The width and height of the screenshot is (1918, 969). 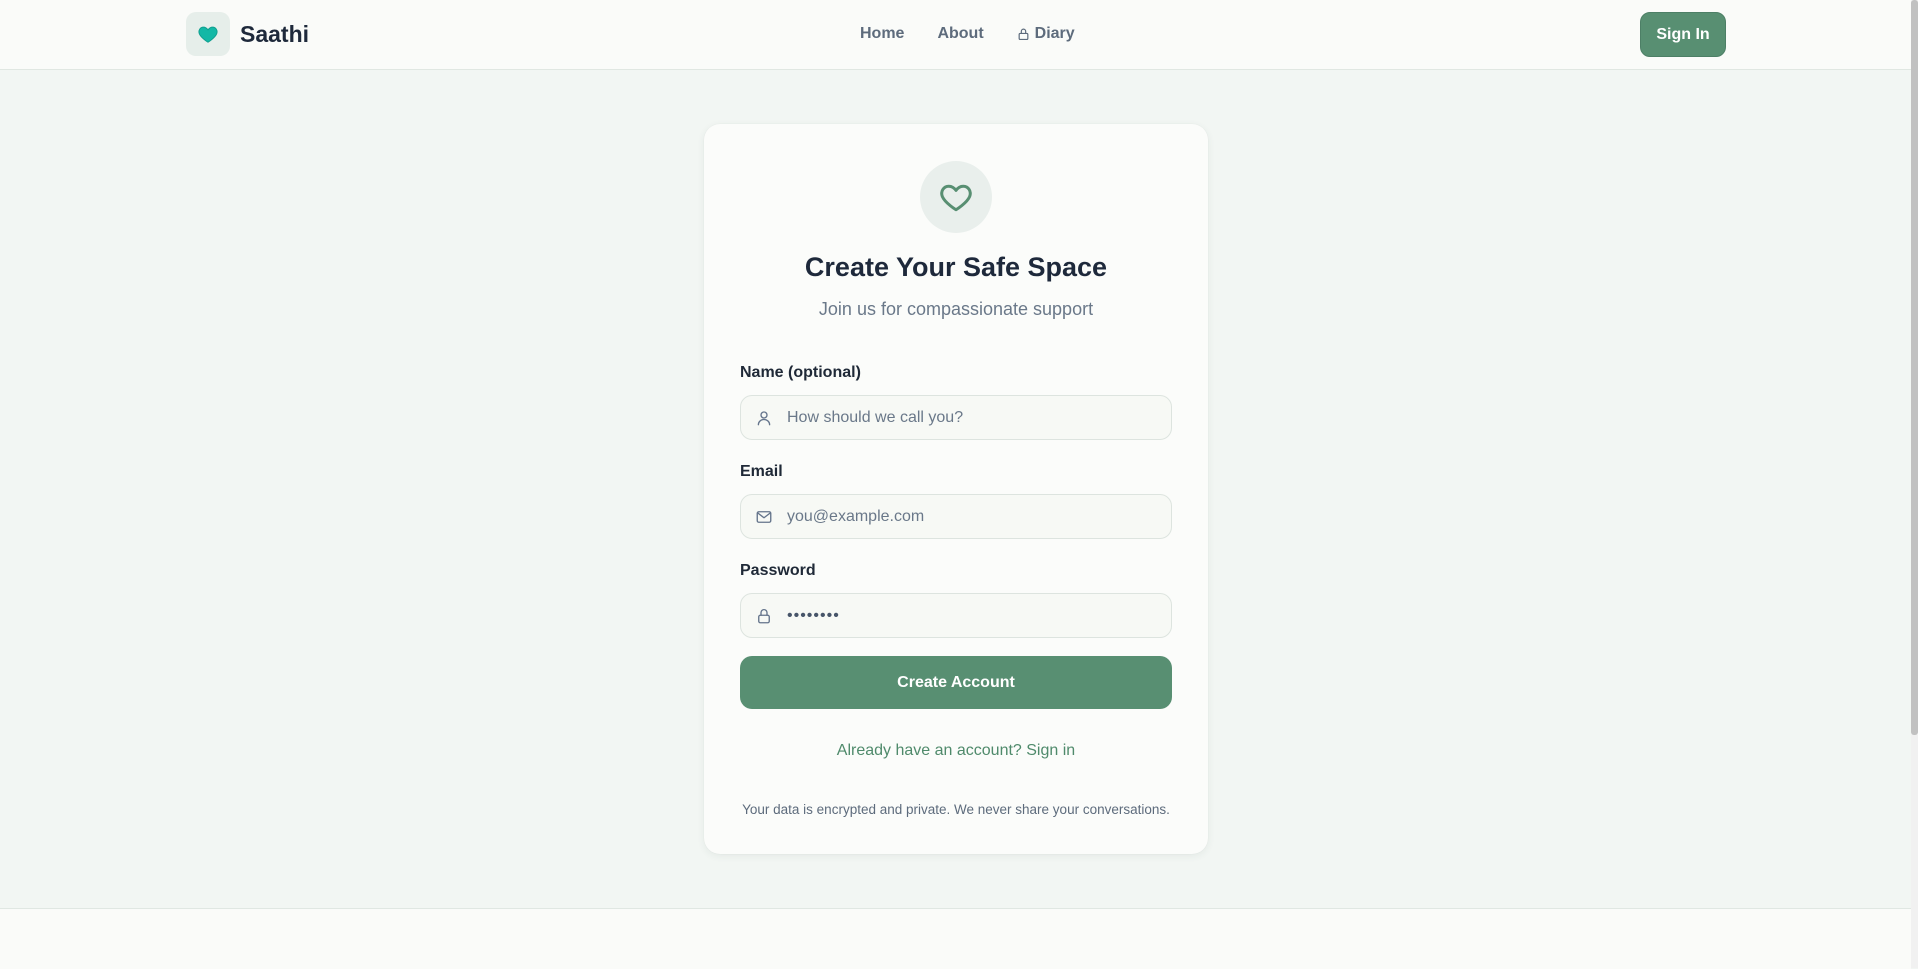 I want to click on nav-link-diary: Diary, so click(x=1046, y=34).